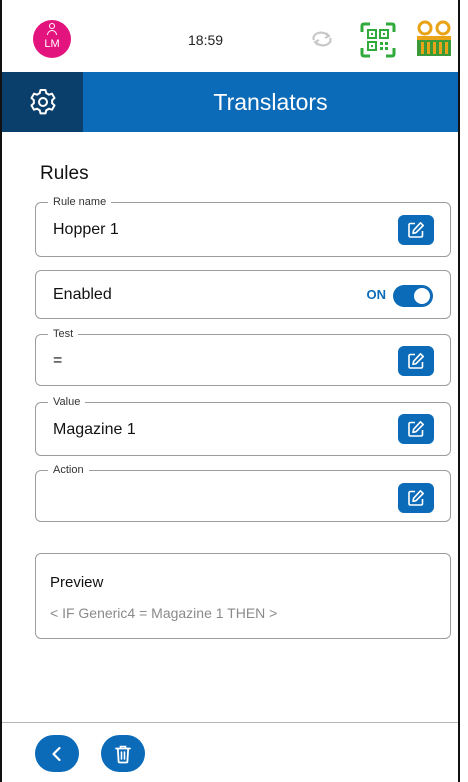 Image resolution: width=468 pixels, height=782 pixels. I want to click on settings-button, so click(42, 102).